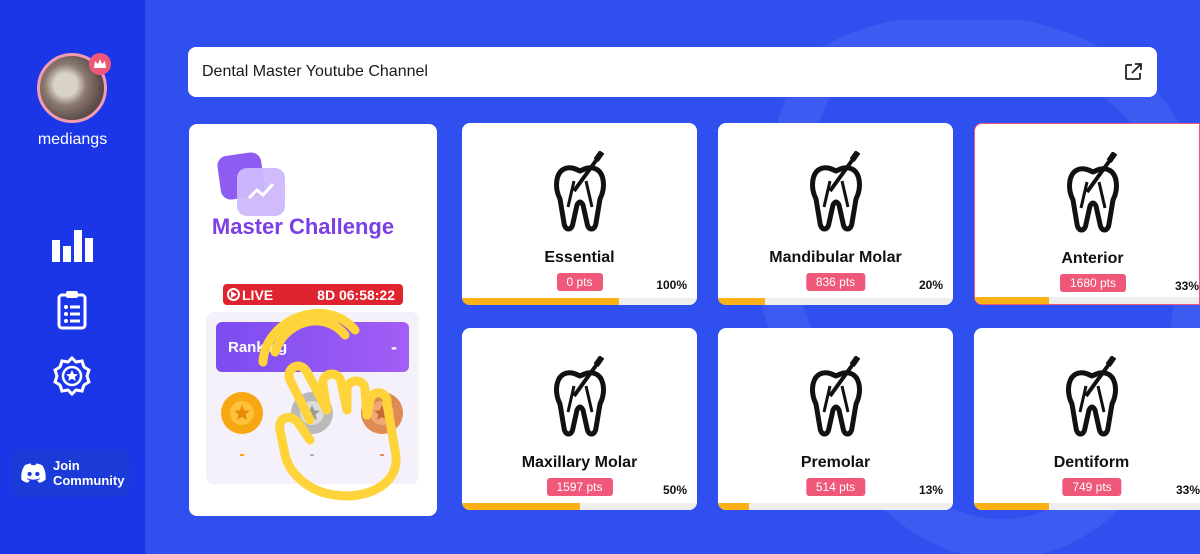 The image size is (1200, 554). What do you see at coordinates (1133, 72) in the screenshot?
I see `external-link-icon` at bounding box center [1133, 72].